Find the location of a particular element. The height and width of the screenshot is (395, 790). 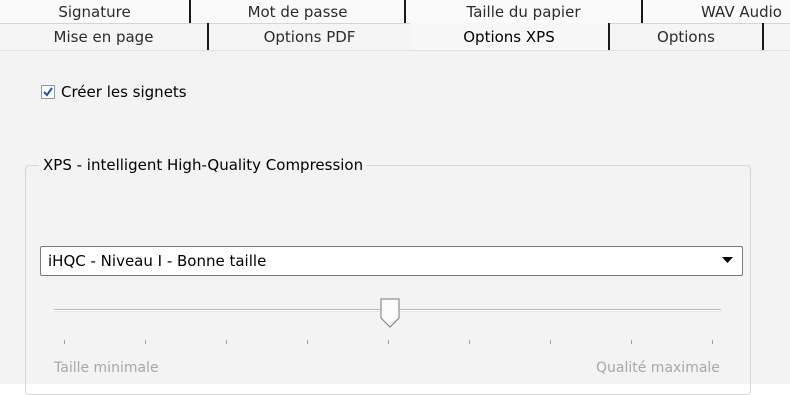

checkmark-icon is located at coordinates (48, 92).